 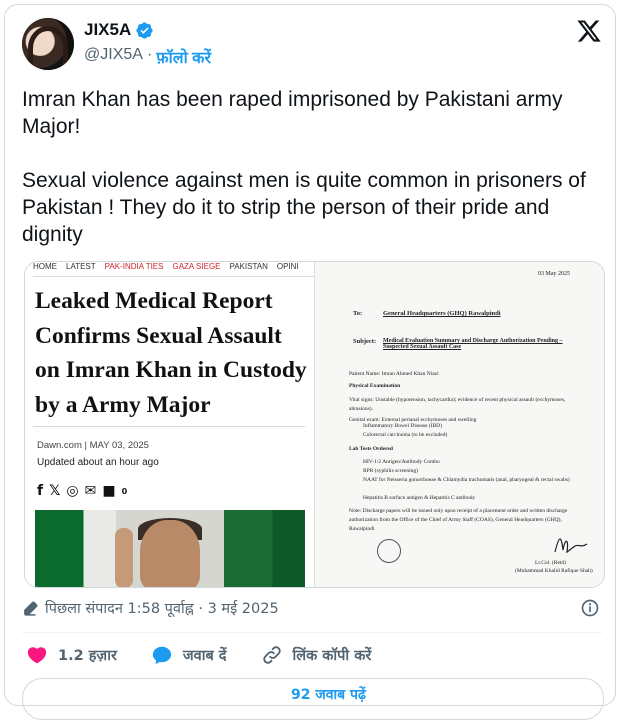 I want to click on nav-item: OPINI, so click(x=287, y=266).